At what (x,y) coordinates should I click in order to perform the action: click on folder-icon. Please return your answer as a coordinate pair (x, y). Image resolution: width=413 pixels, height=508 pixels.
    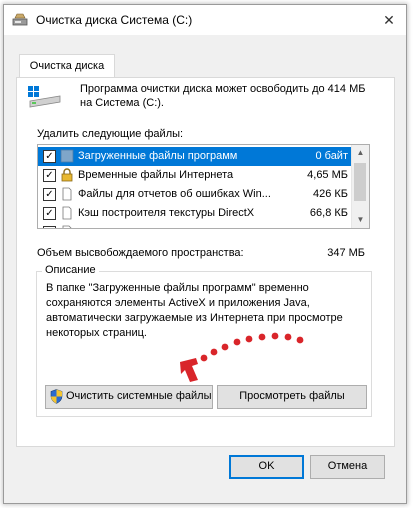
    Looking at the image, I should click on (67, 156).